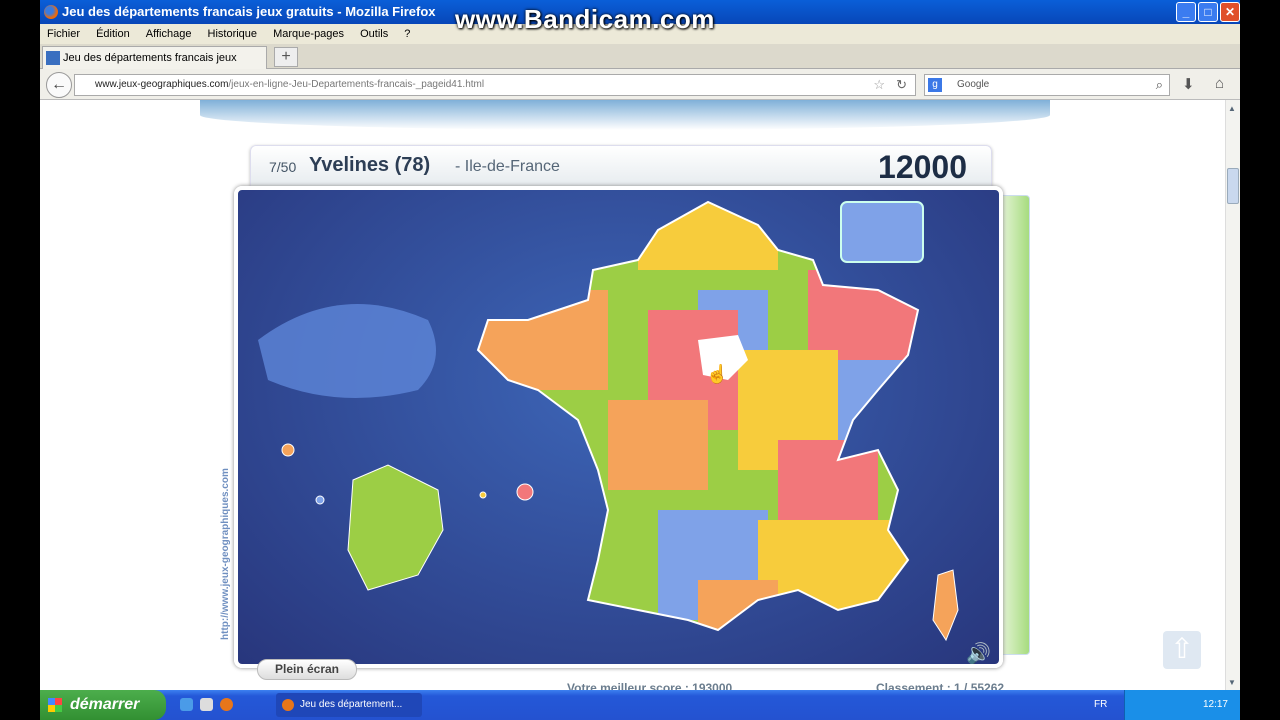 This screenshot has width=1280, height=720. What do you see at coordinates (307, 669) in the screenshot?
I see `fullscreen-button: Plein écran` at bounding box center [307, 669].